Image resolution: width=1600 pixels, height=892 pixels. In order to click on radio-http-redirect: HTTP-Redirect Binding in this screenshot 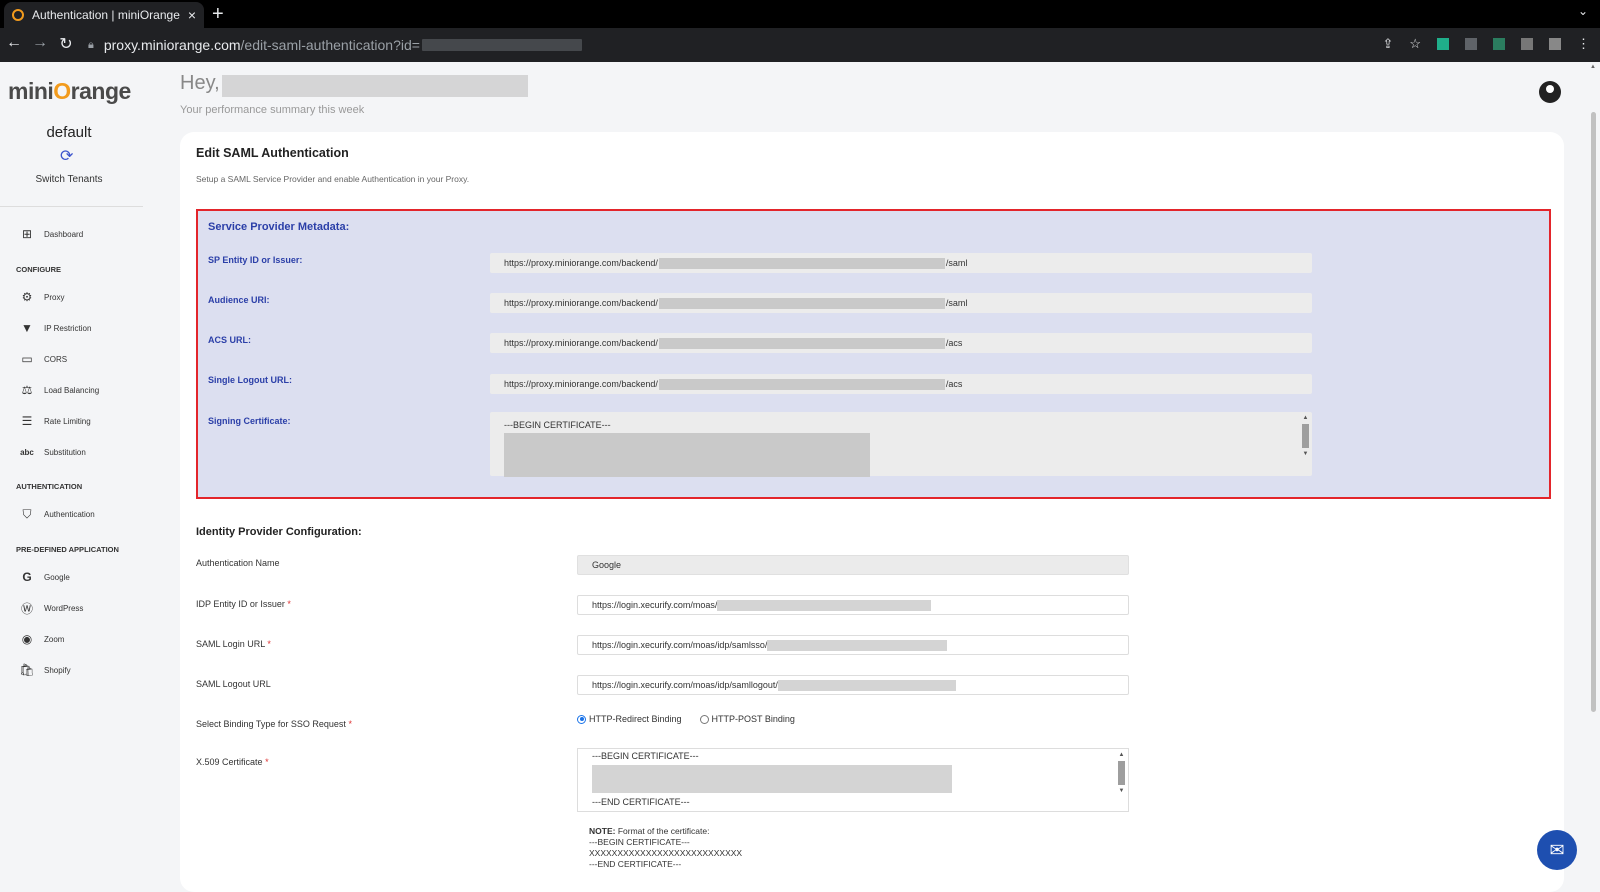, I will do `click(629, 719)`.